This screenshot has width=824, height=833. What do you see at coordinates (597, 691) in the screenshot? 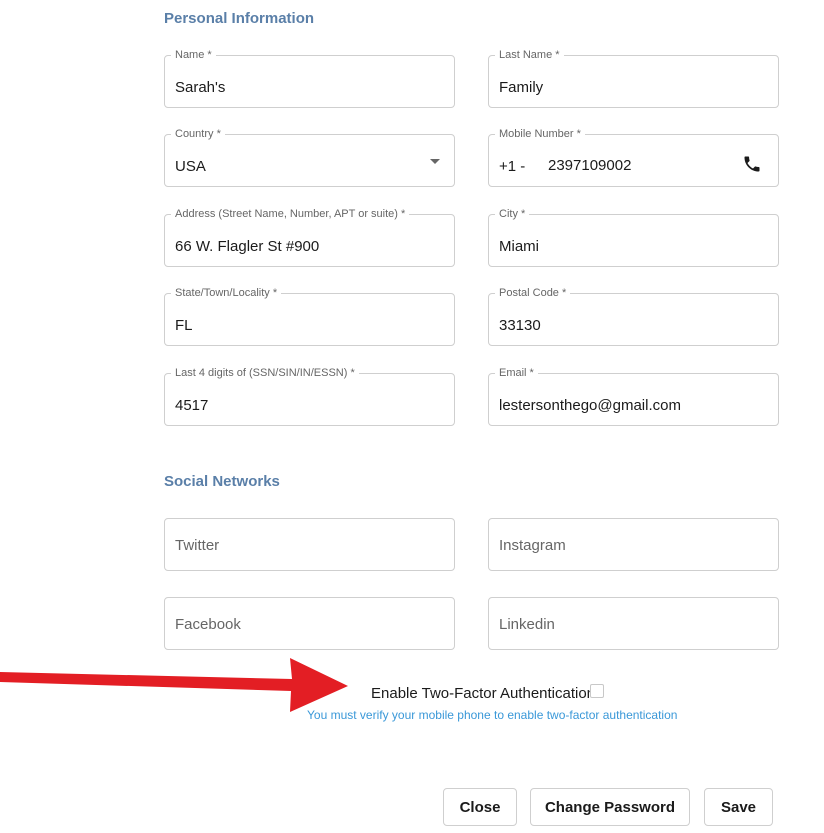
I see `two-factor-checkbox` at bounding box center [597, 691].